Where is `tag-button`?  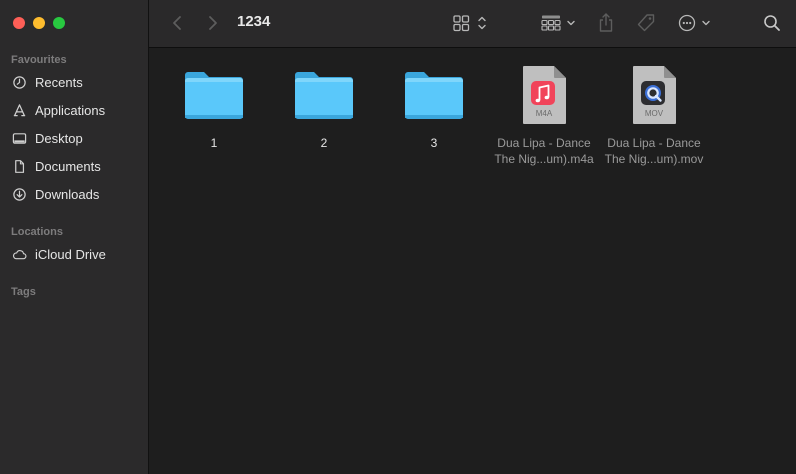 tag-button is located at coordinates (646, 23).